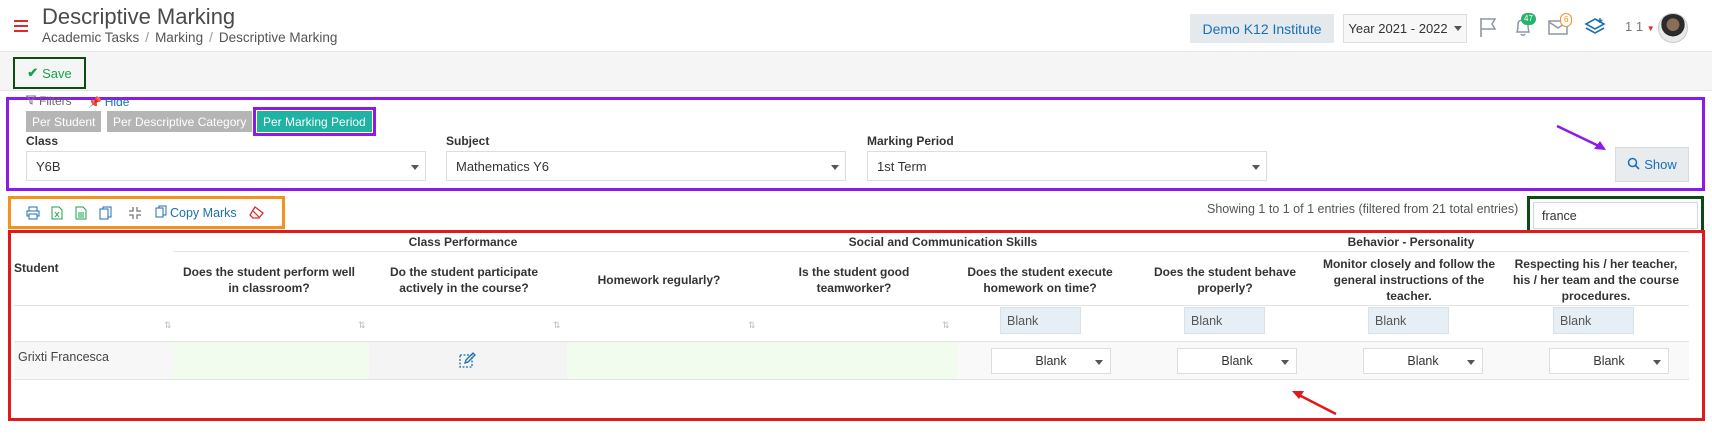 The width and height of the screenshot is (1712, 437). What do you see at coordinates (468, 141) in the screenshot?
I see `subject-label: Subject` at bounding box center [468, 141].